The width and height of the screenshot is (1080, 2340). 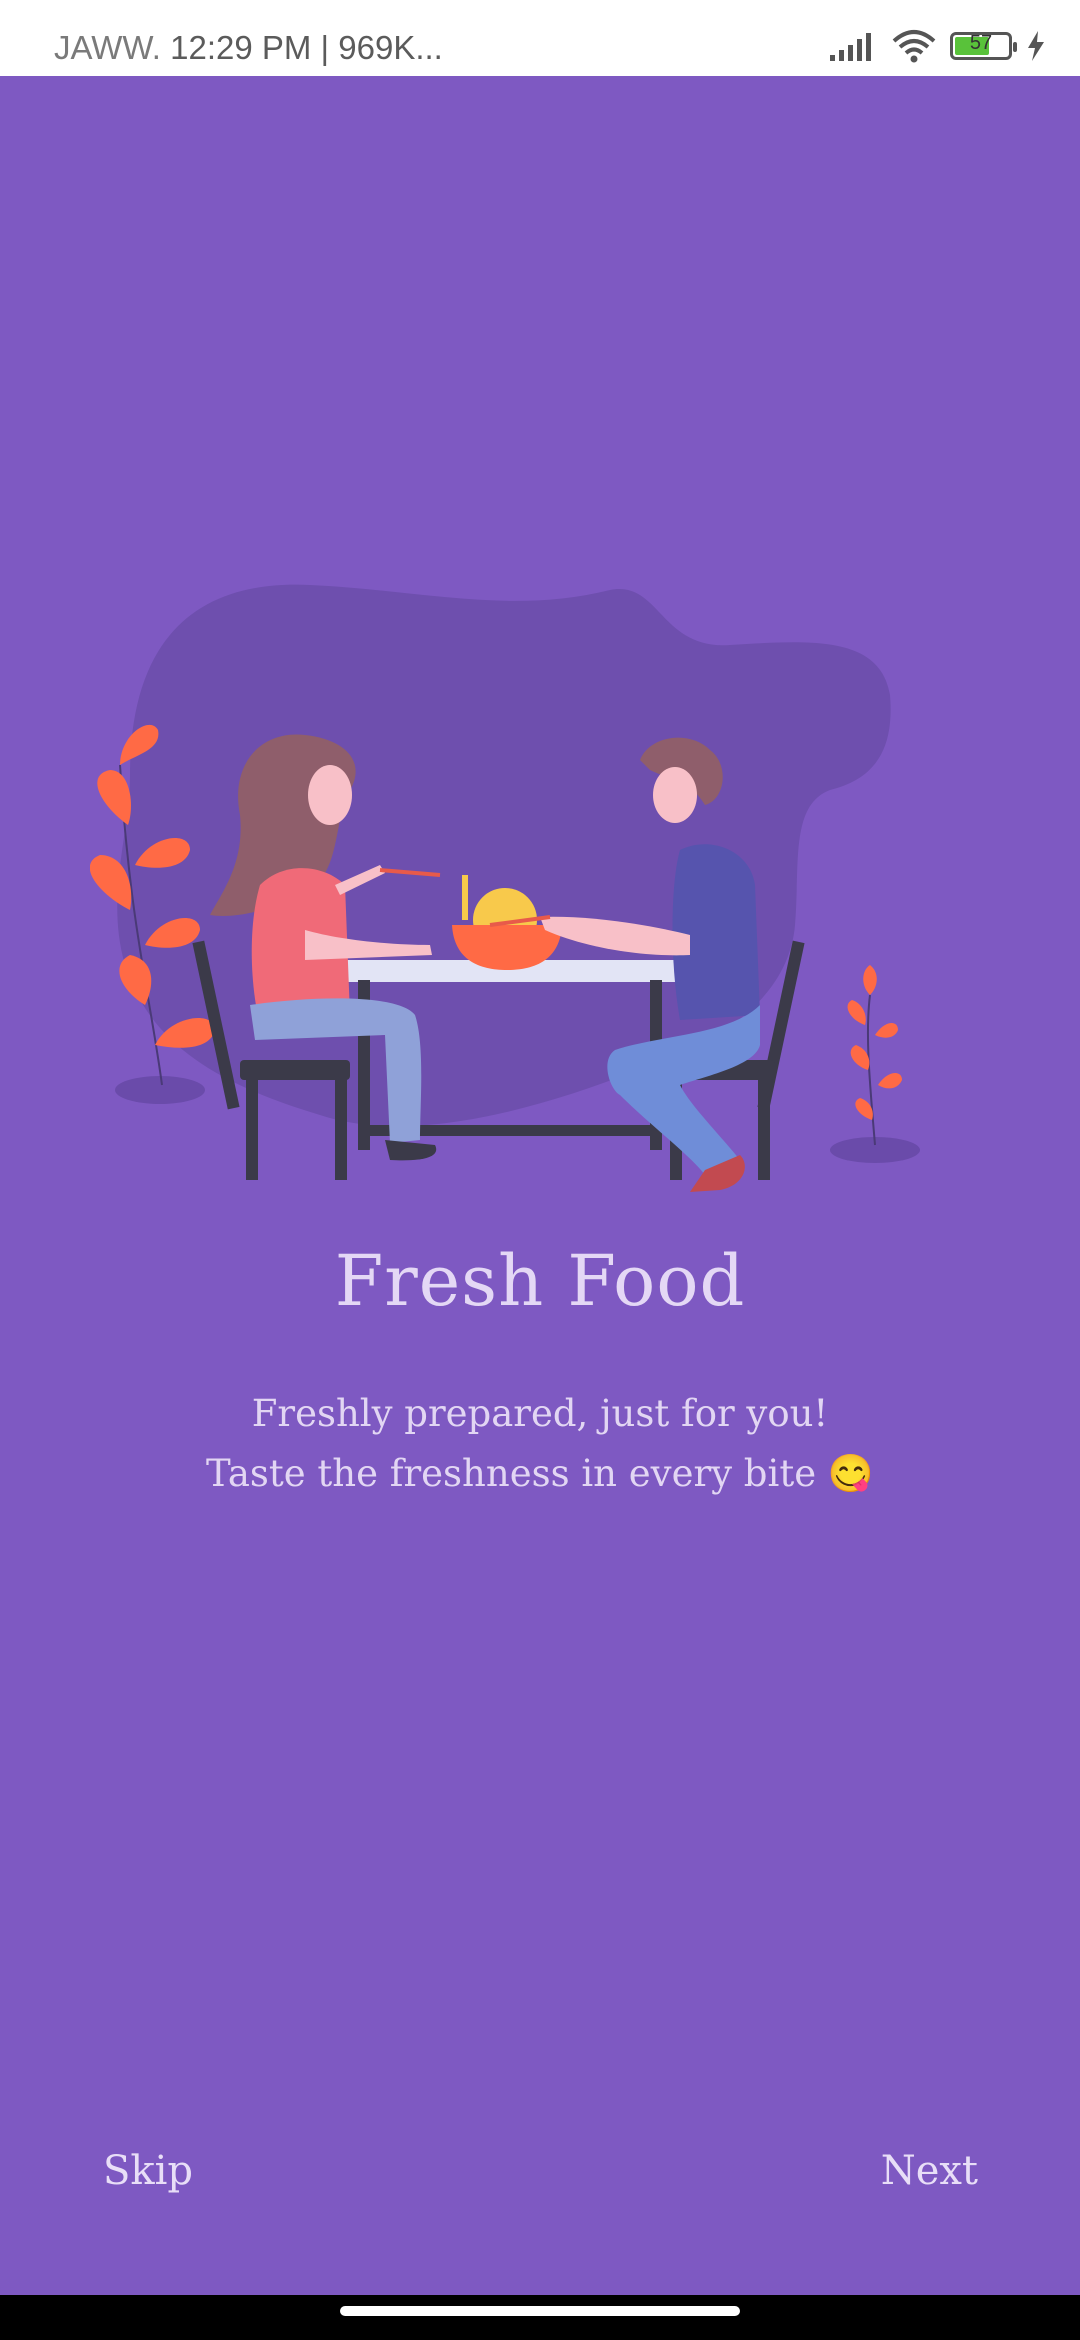 What do you see at coordinates (981, 43) in the screenshot?
I see `battery-level: 57` at bounding box center [981, 43].